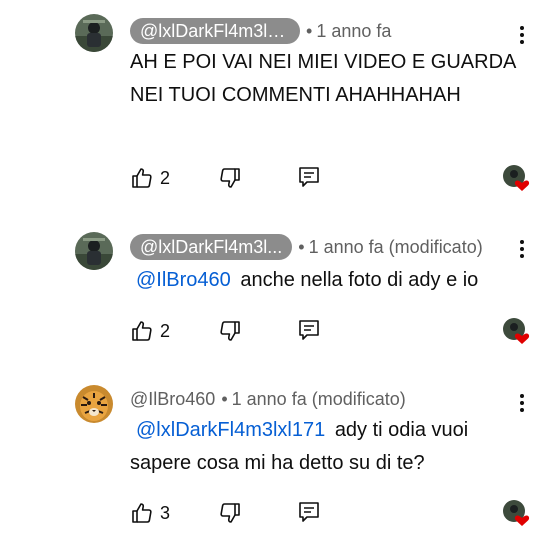 The width and height of the screenshot is (560, 560). Describe the element at coordinates (359, 280) in the screenshot. I see `comment-body: anche nella foto di ady e io` at that location.